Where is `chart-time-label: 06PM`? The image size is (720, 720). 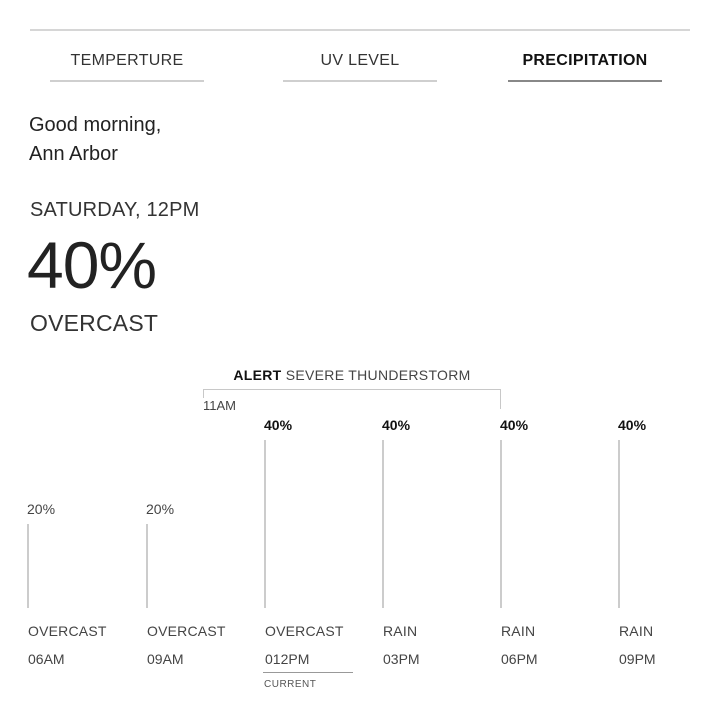
chart-time-label: 06PM is located at coordinates (519, 659).